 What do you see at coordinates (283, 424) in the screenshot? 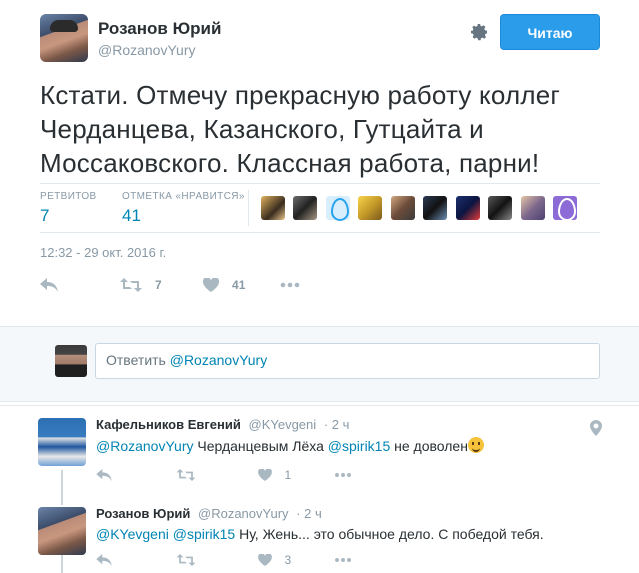
I see `reply-author-handle: @KYevgeni` at bounding box center [283, 424].